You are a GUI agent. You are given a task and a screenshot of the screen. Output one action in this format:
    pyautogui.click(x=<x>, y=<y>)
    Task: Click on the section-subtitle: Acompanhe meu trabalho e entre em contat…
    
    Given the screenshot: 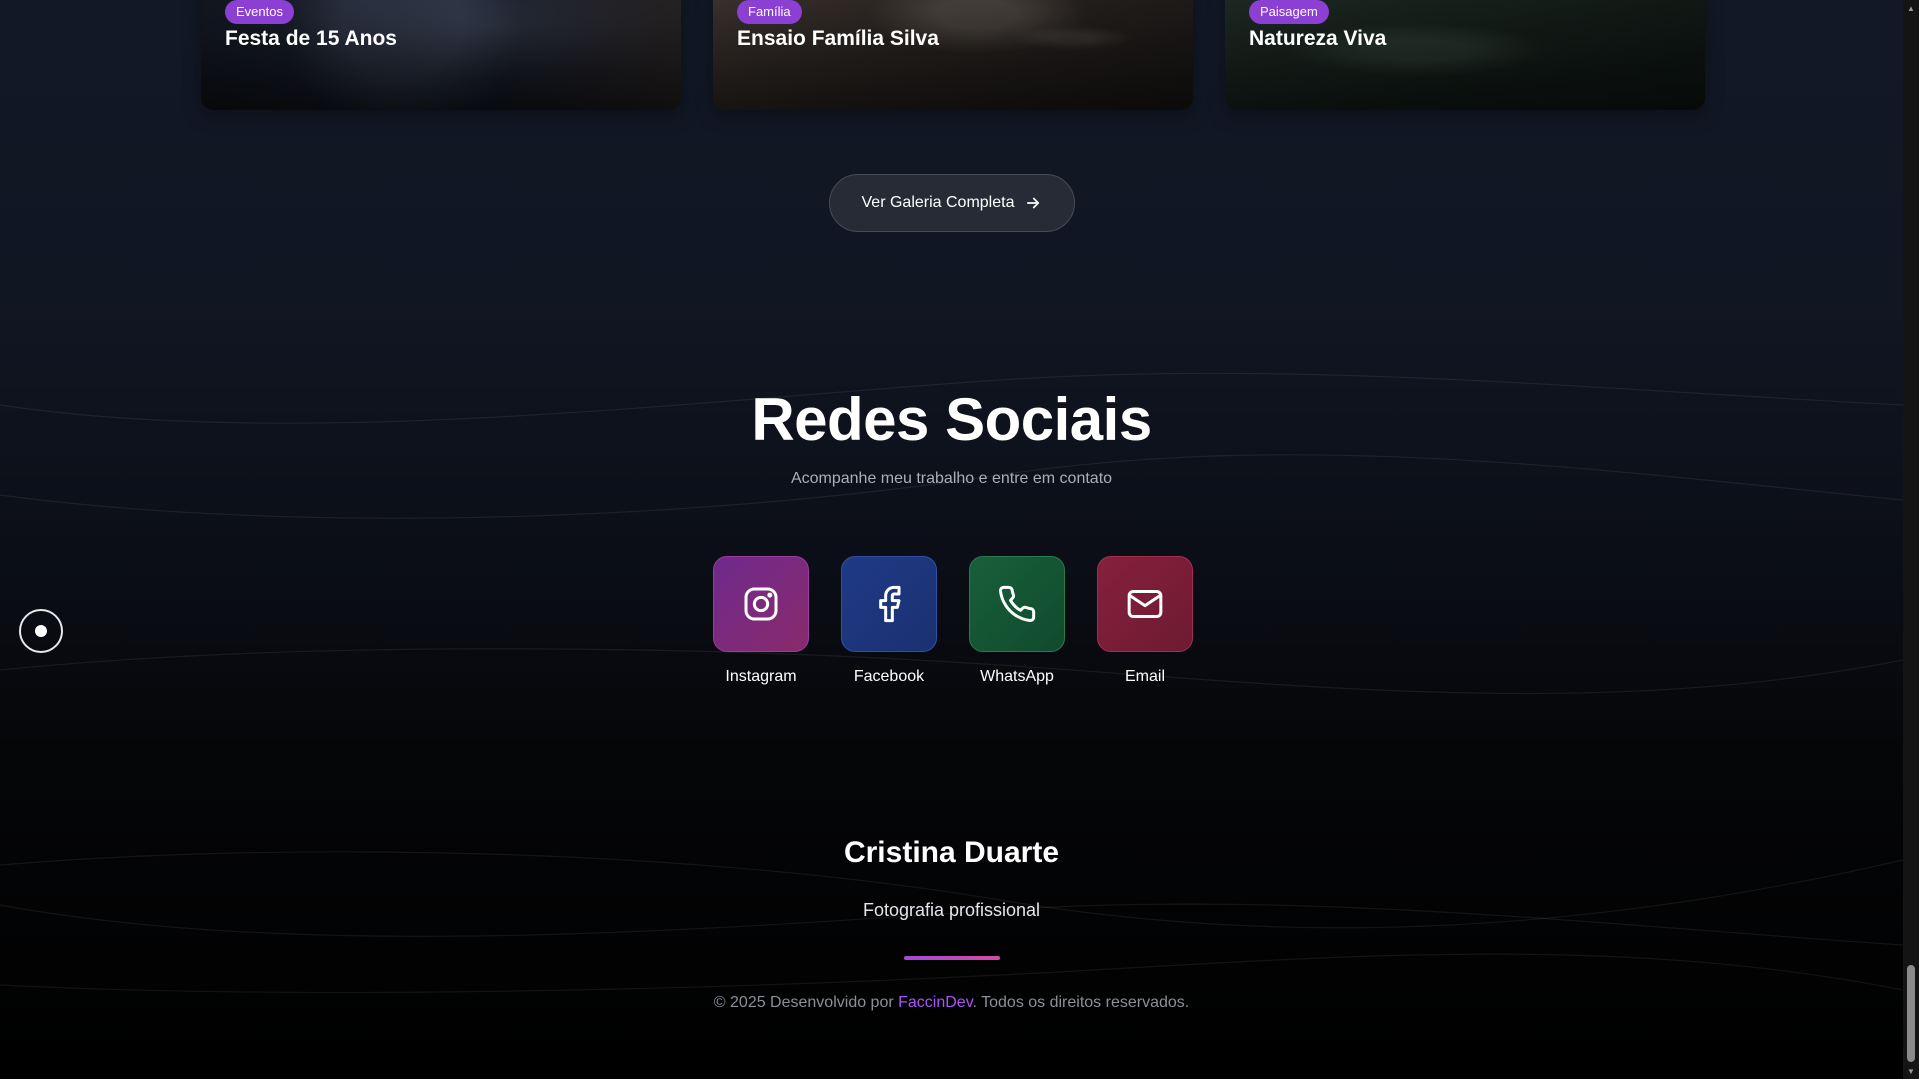 What is the action you would take?
    pyautogui.click(x=951, y=478)
    